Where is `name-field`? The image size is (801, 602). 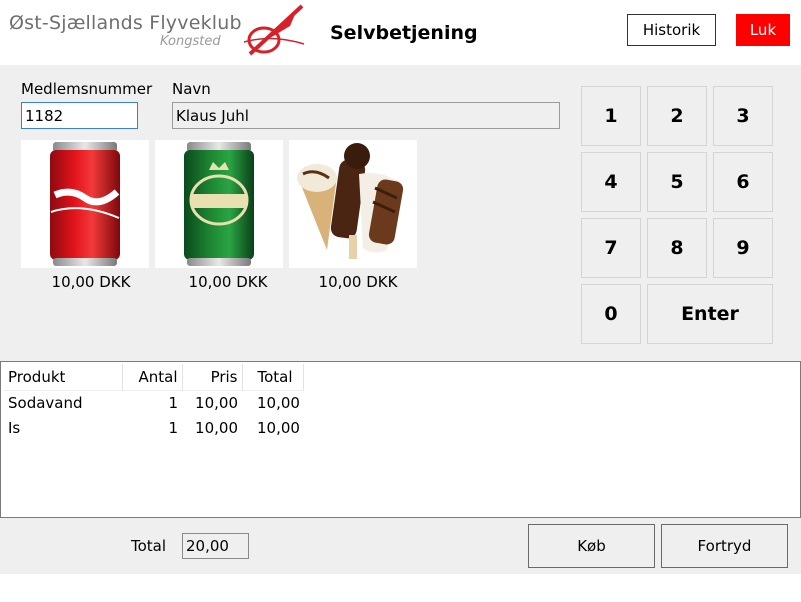
name-field is located at coordinates (366, 115).